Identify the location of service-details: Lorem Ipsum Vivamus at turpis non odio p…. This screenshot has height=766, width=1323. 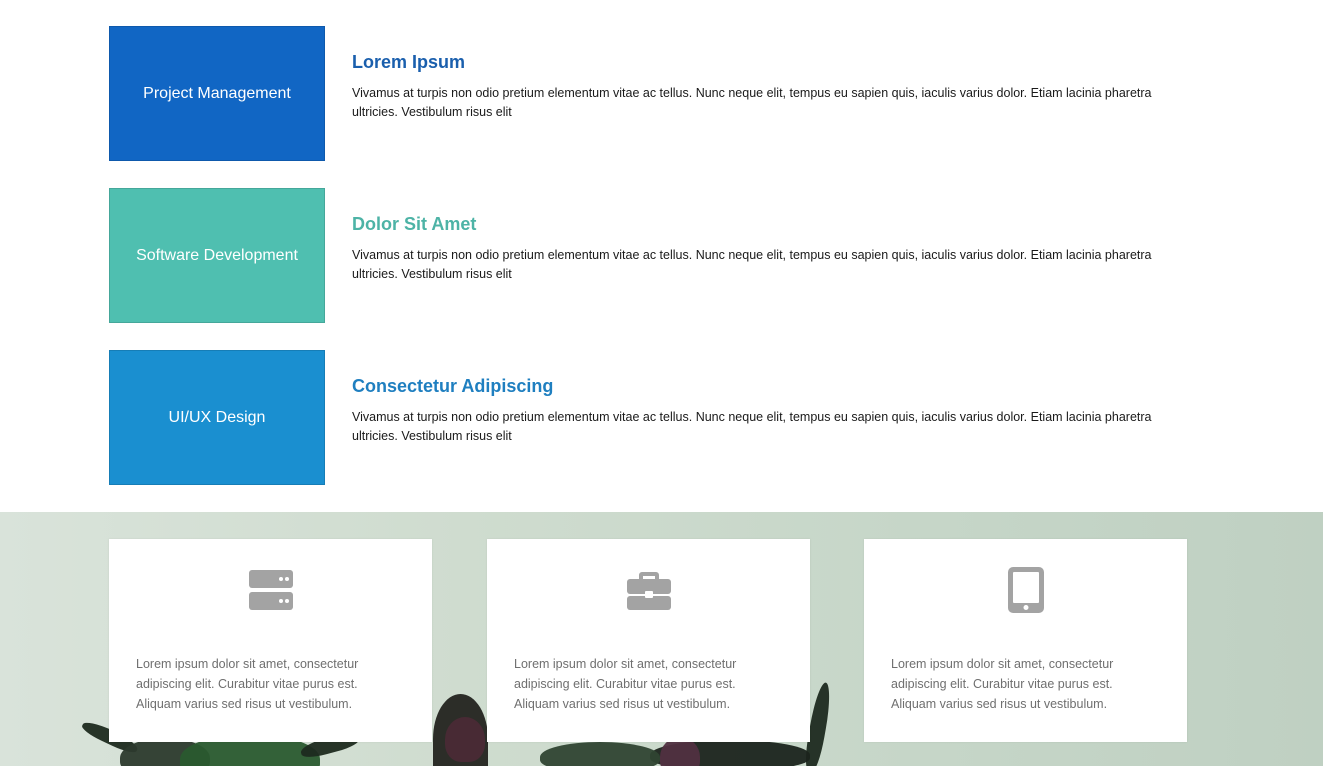
(762, 87).